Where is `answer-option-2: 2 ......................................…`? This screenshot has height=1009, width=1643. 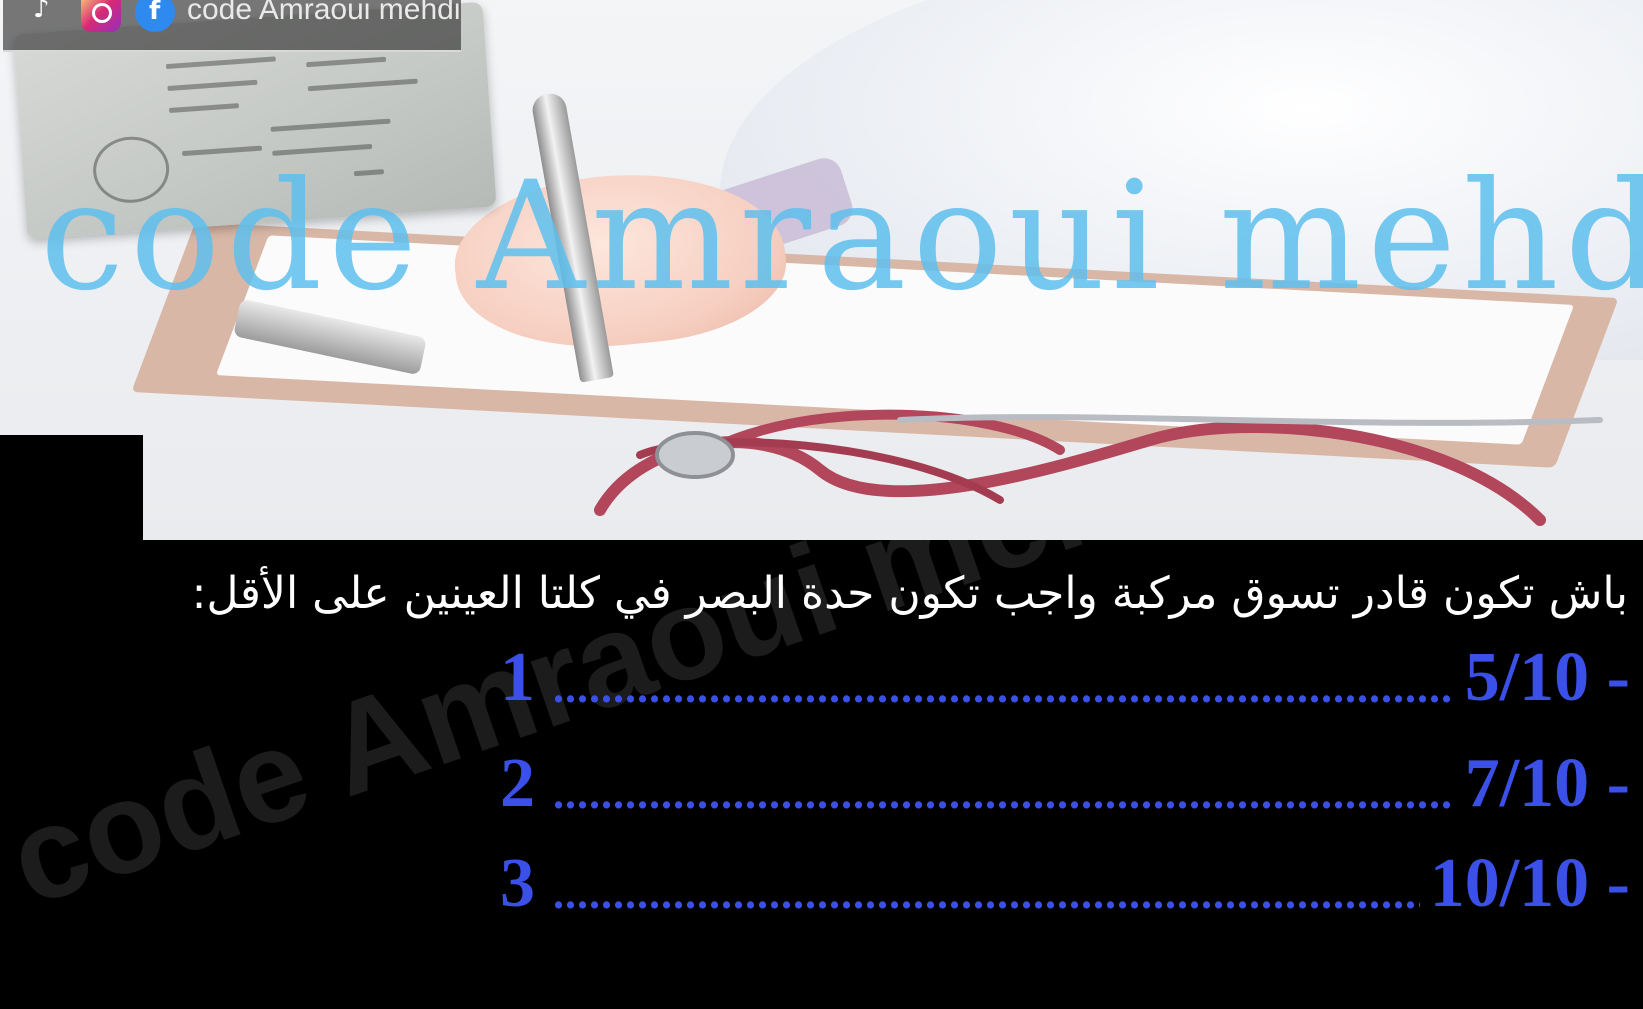 answer-option-2: 2 ......................................… is located at coordinates (1065, 784).